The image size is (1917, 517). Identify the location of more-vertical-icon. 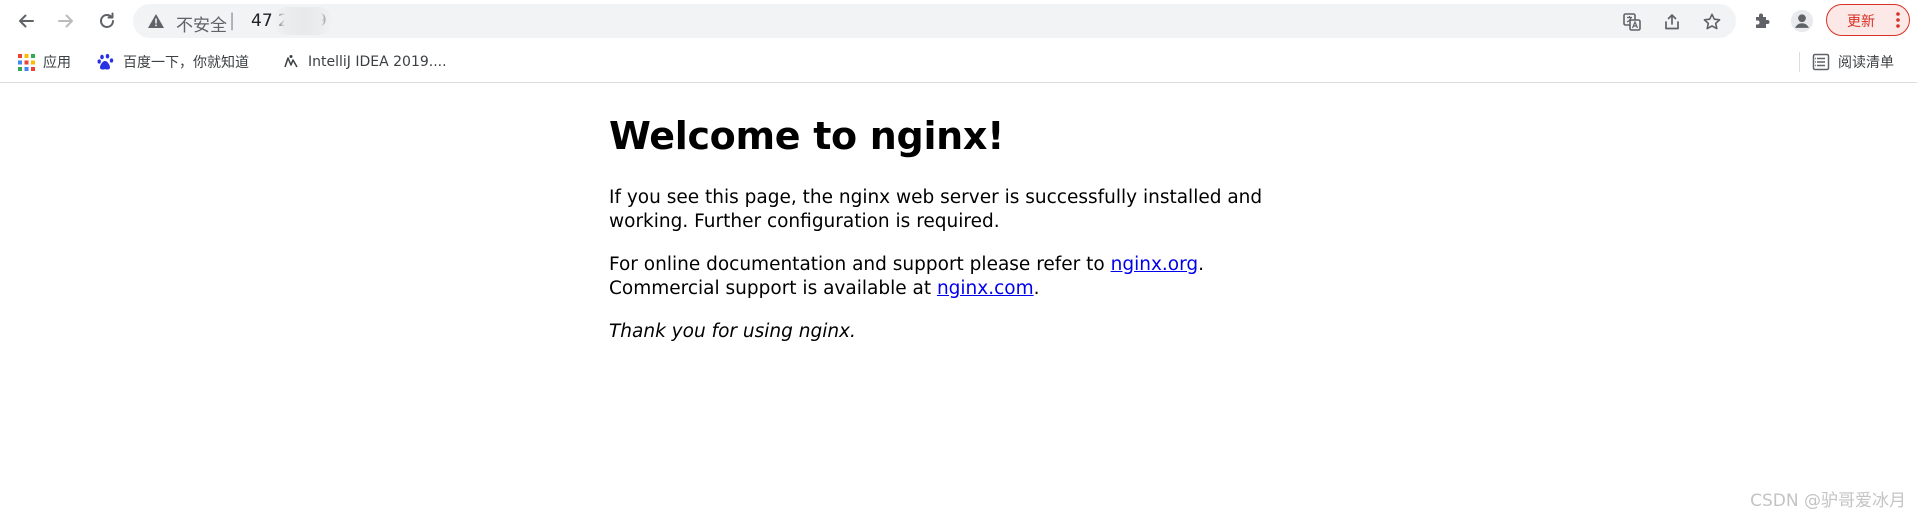
(1898, 20).